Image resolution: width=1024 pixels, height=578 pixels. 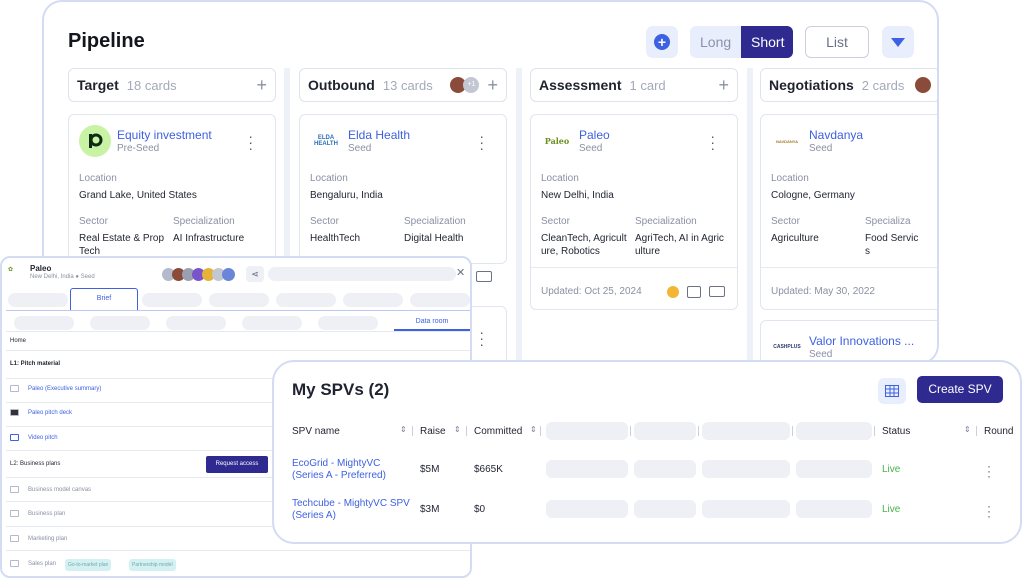 I want to click on view-toggle: Long Short, so click(x=741, y=42).